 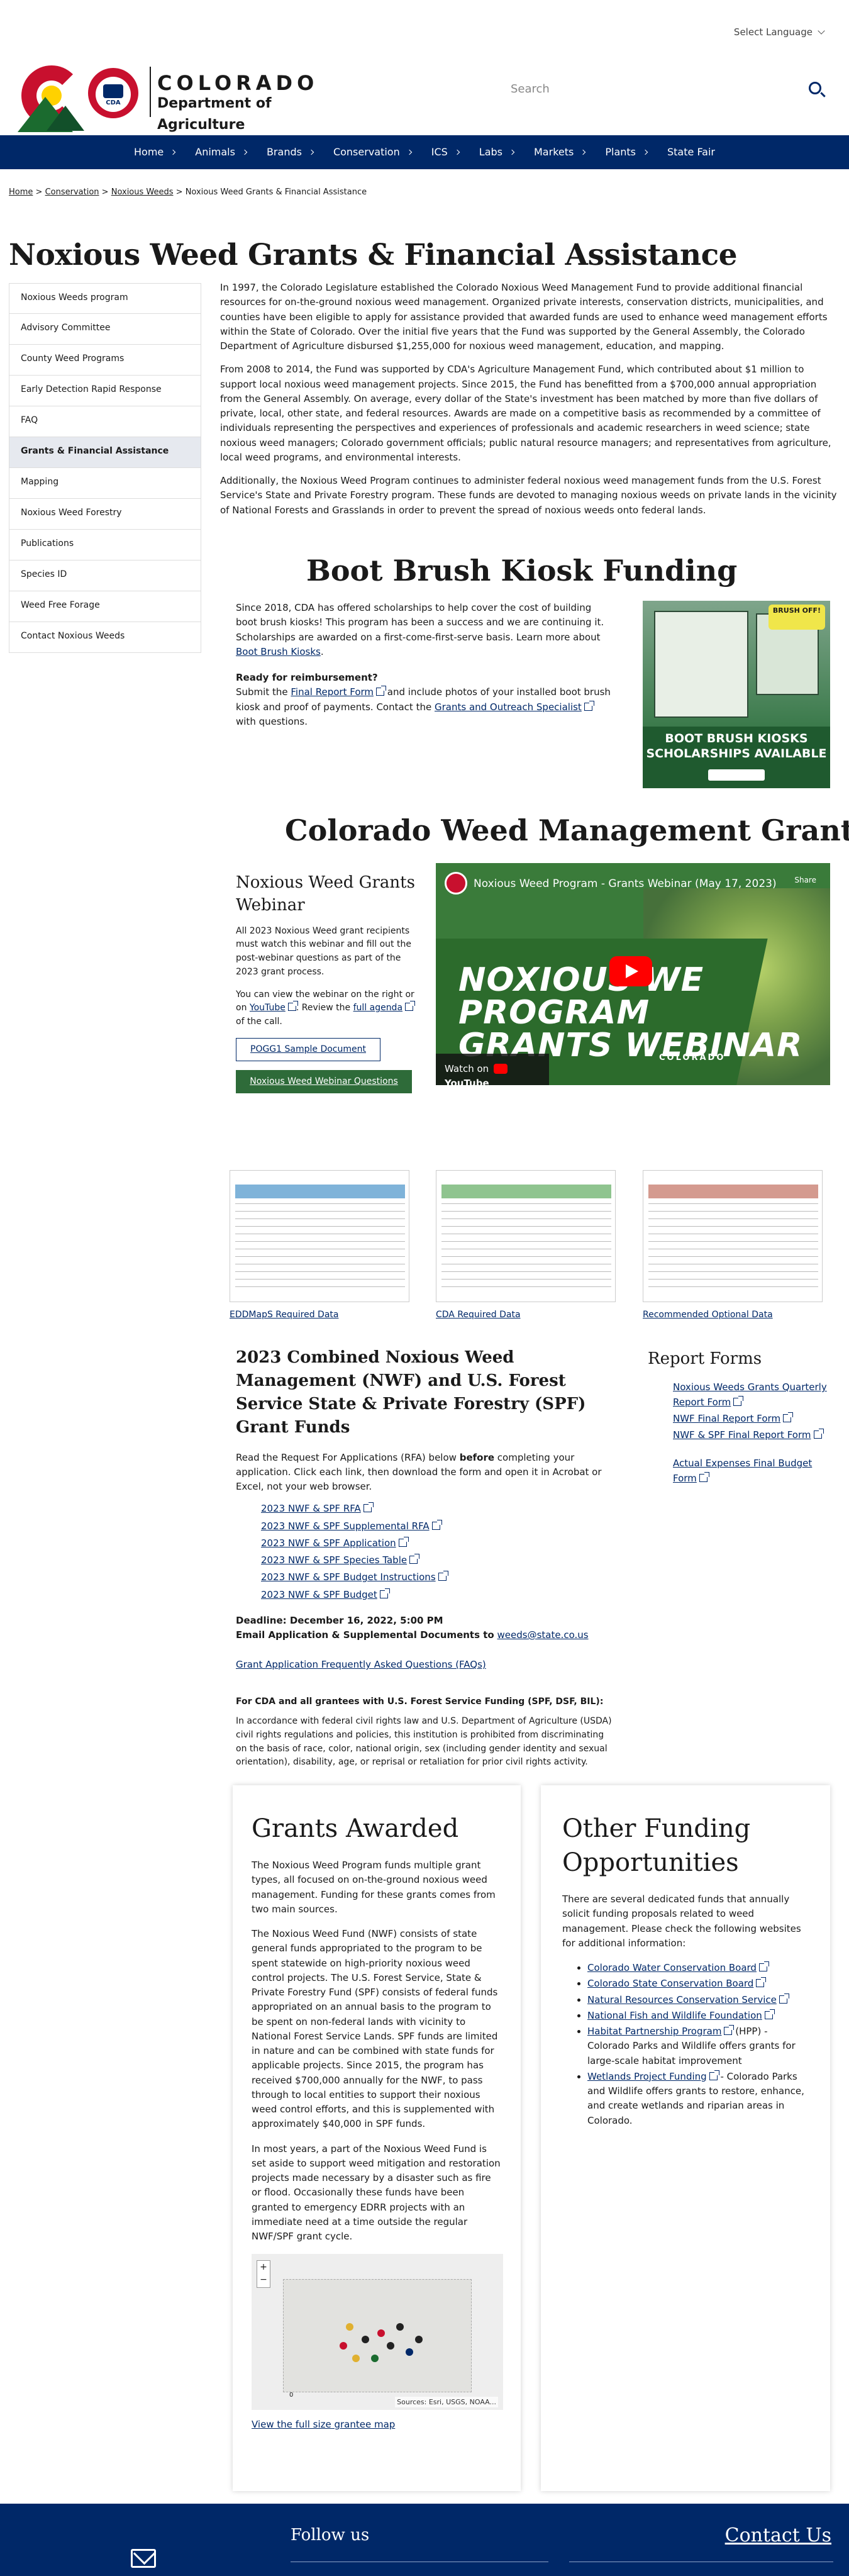 I want to click on search-input: Search, so click(x=530, y=89).